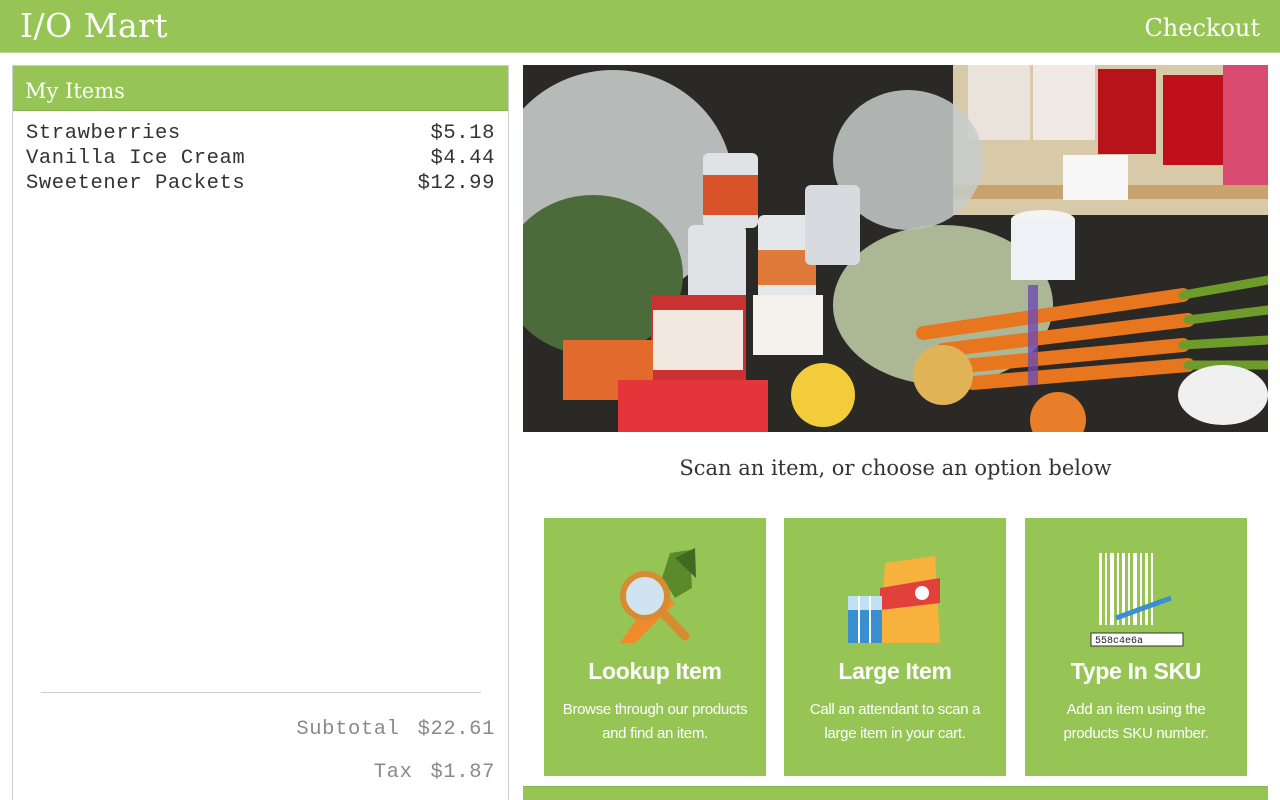 Image resolution: width=1280 pixels, height=800 pixels. I want to click on item-name: Vanilla Ice Cream, so click(136, 158).